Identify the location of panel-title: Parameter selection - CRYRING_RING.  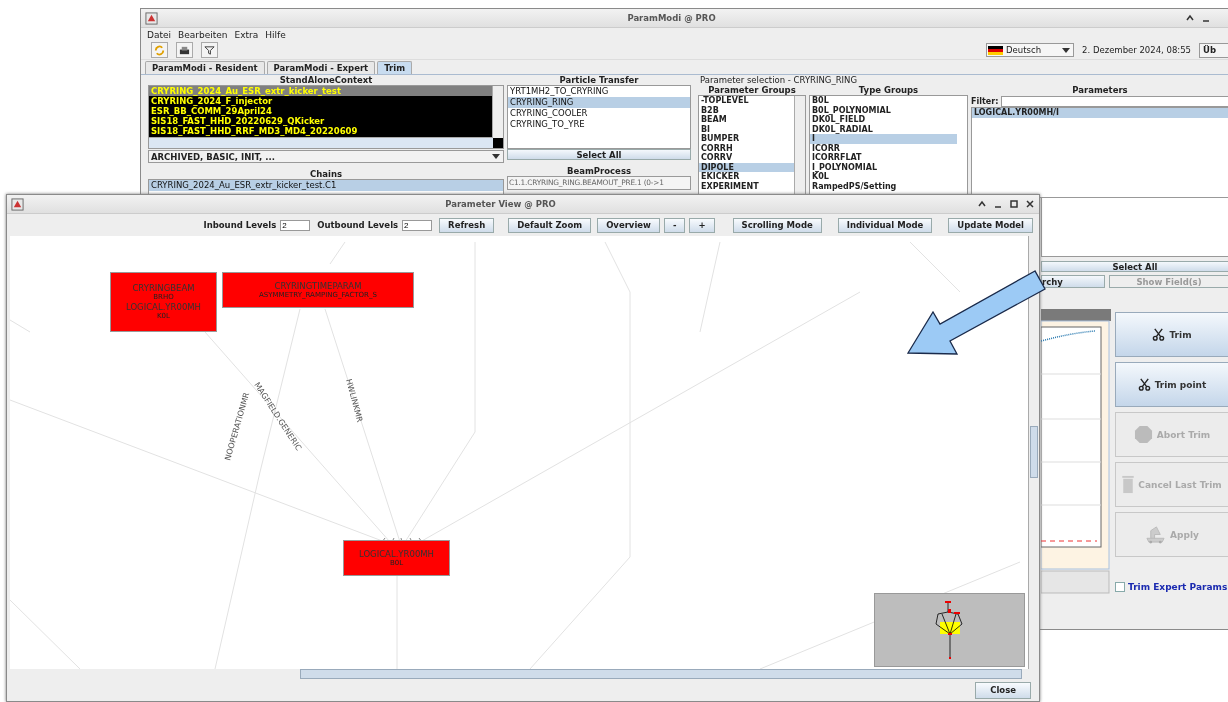
(779, 80).